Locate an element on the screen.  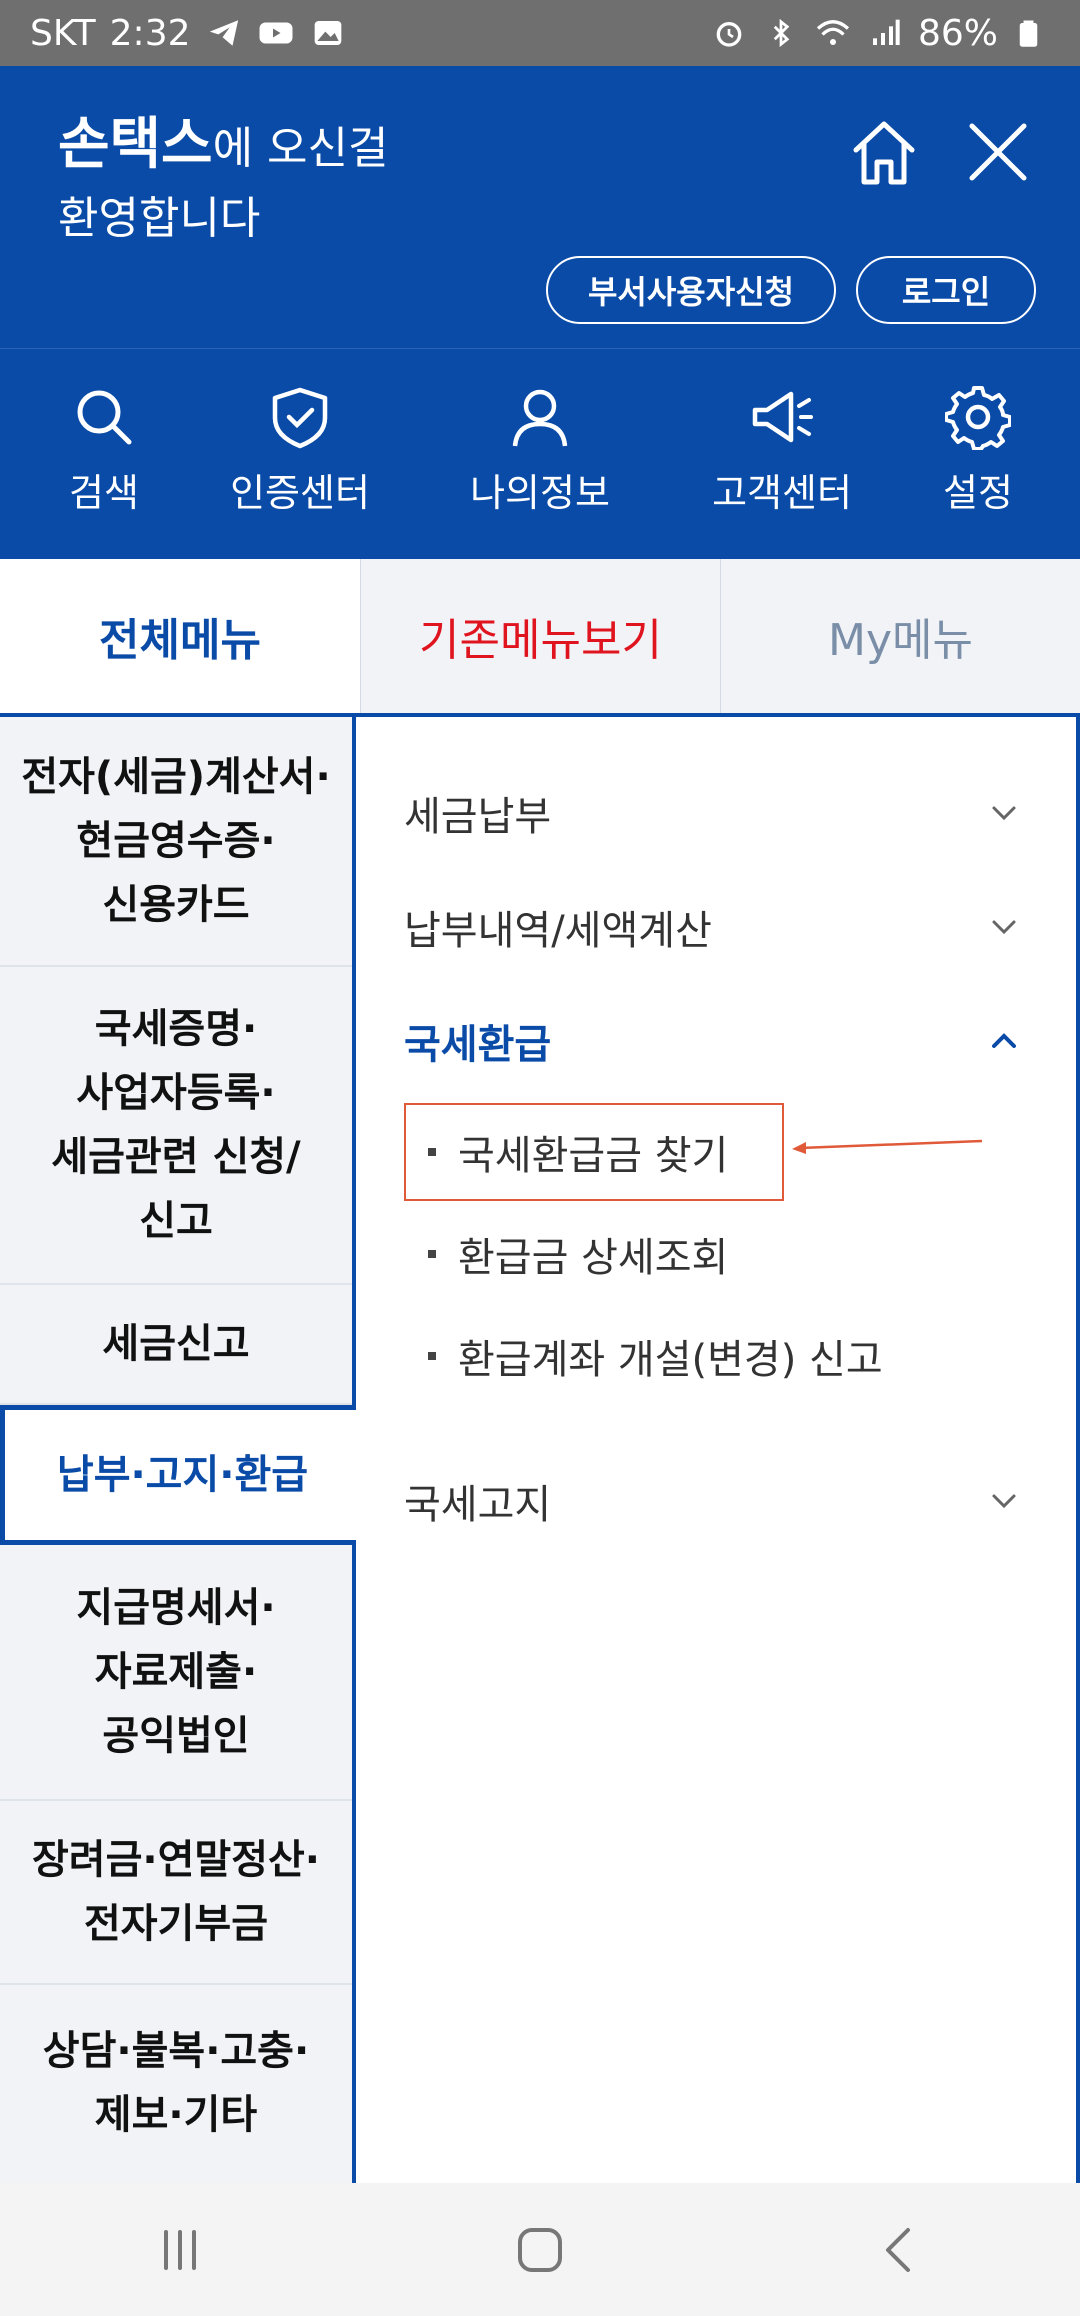
quick-menu-label: 나의정보 is located at coordinates (540, 493).